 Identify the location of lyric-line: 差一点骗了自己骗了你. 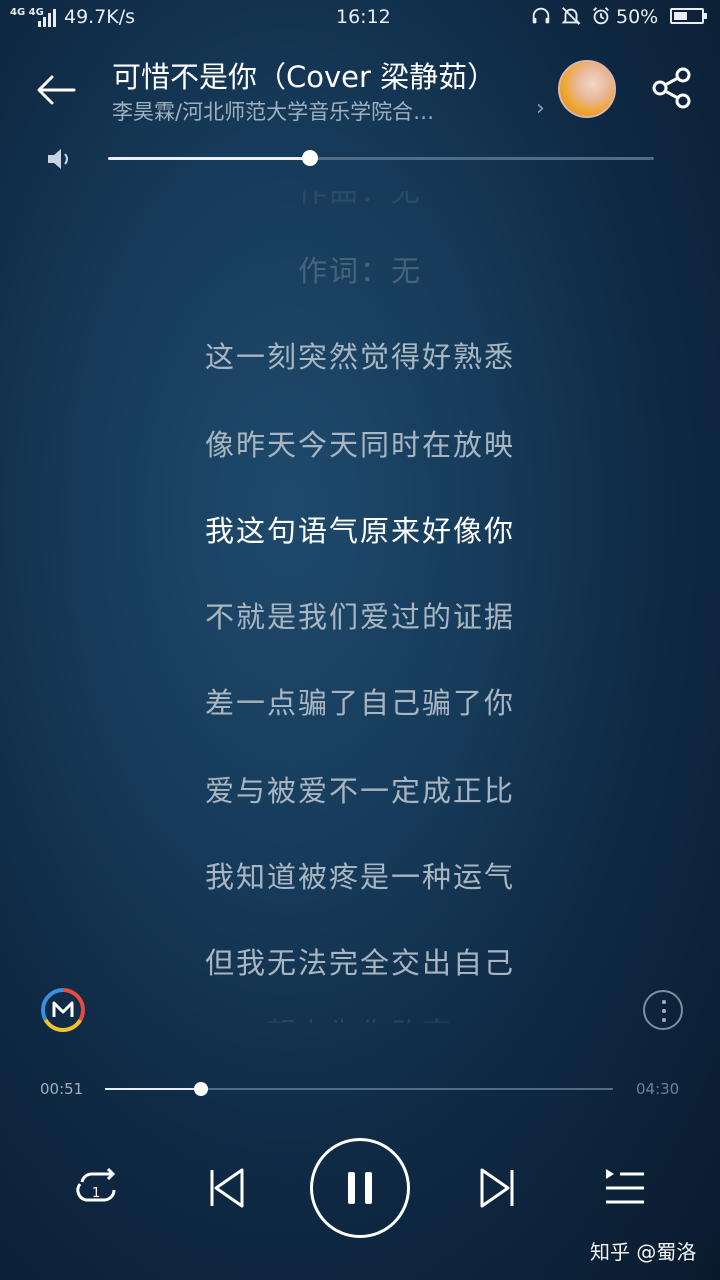
(359, 703).